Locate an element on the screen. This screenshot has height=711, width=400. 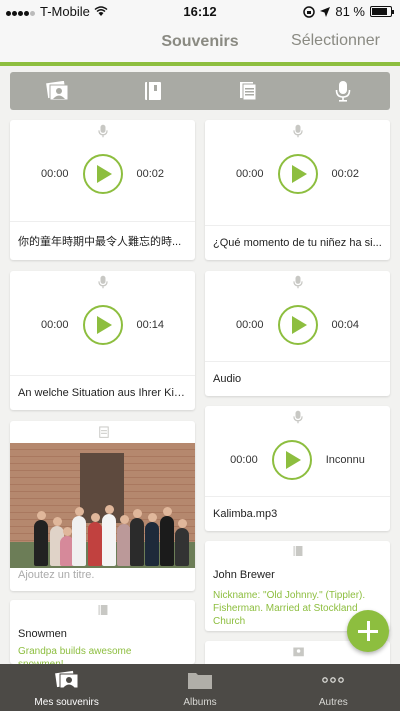
tab-my-memories: Mes souvenirs is located at coordinates (66, 687).